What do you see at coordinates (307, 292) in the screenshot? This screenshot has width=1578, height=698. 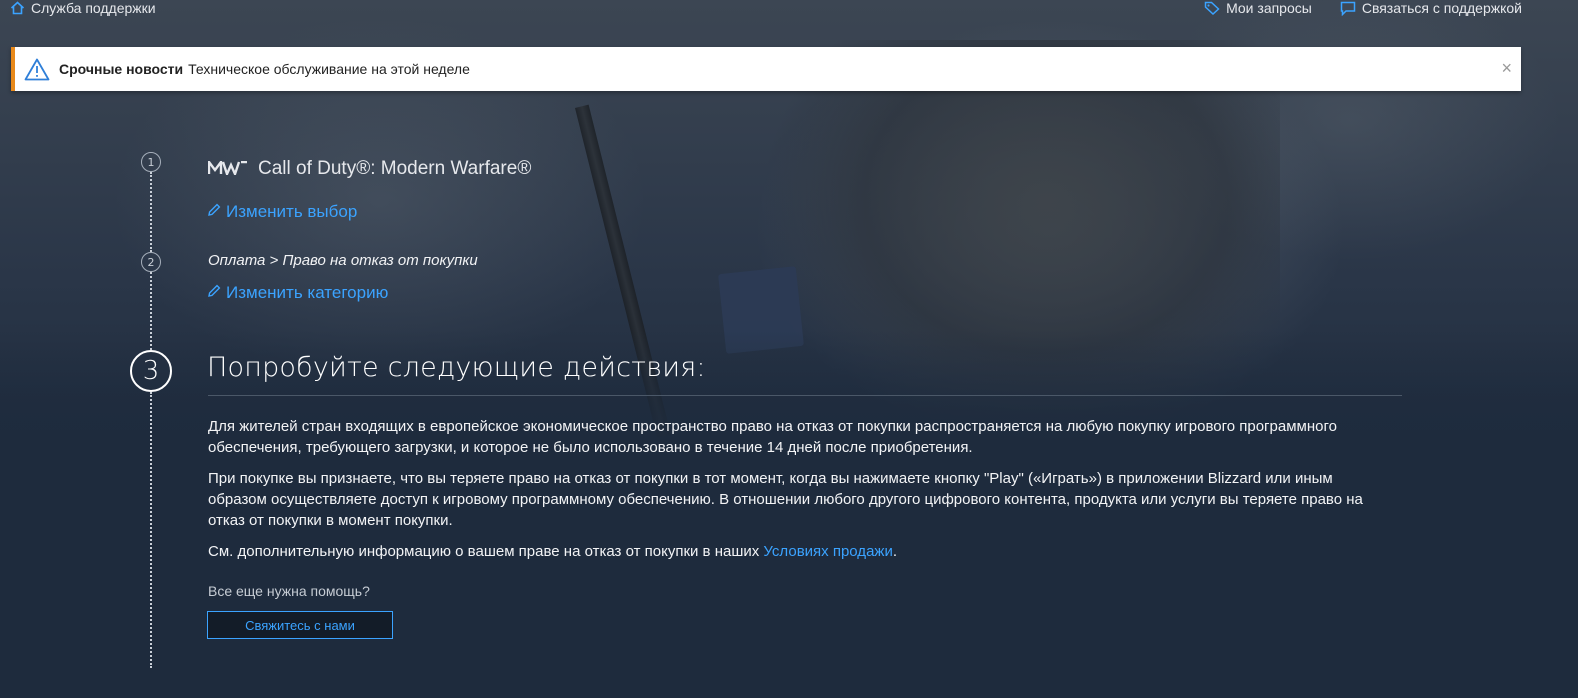 I see `change-category-label: Изменить категорию` at bounding box center [307, 292].